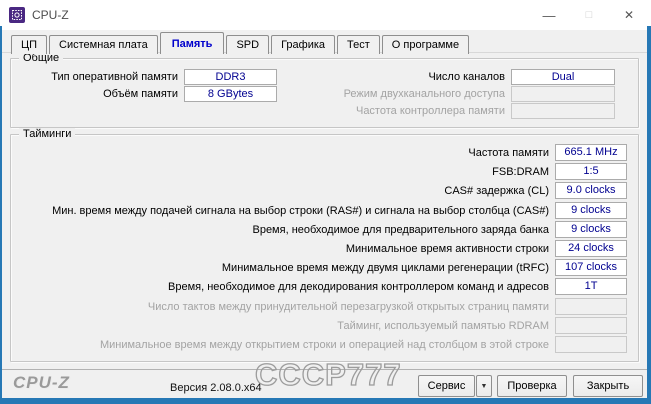 Image resolution: width=651 pixels, height=404 pixels. Describe the element at coordinates (447, 248) in the screenshot. I see `tras-label: Минимальное время активности строки` at that location.